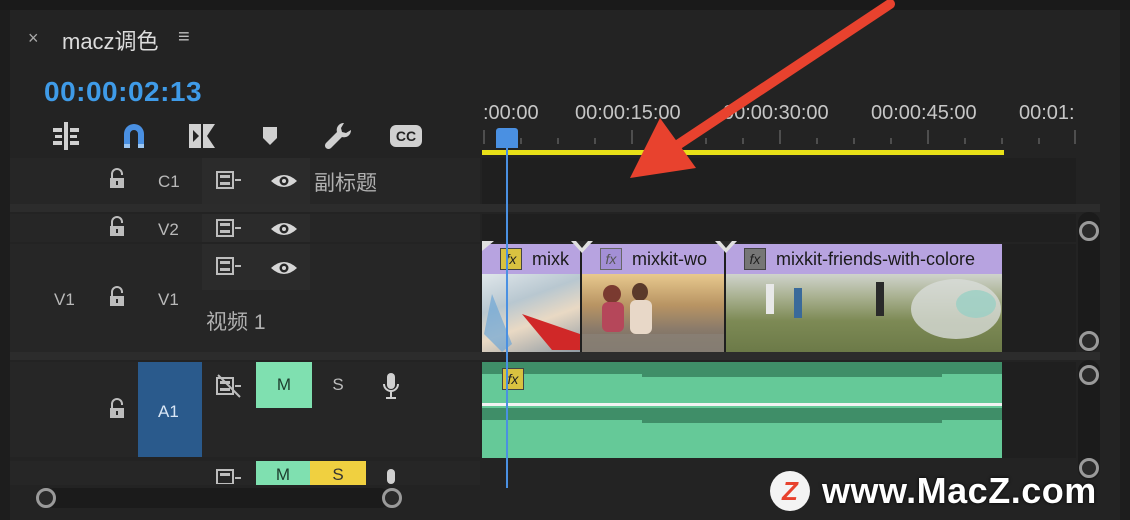 Image resolution: width=1130 pixels, height=520 pixels. What do you see at coordinates (168, 300) in the screenshot?
I see `track-name-v1: V1` at bounding box center [168, 300].